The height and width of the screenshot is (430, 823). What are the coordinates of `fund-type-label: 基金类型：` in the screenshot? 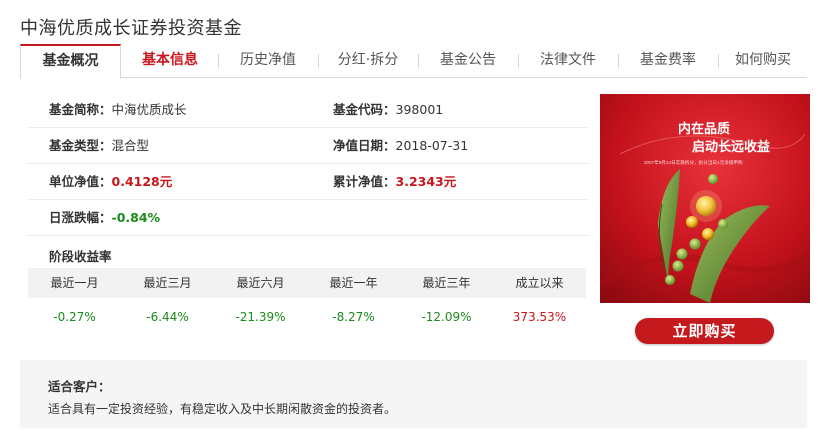 It's located at (80, 145).